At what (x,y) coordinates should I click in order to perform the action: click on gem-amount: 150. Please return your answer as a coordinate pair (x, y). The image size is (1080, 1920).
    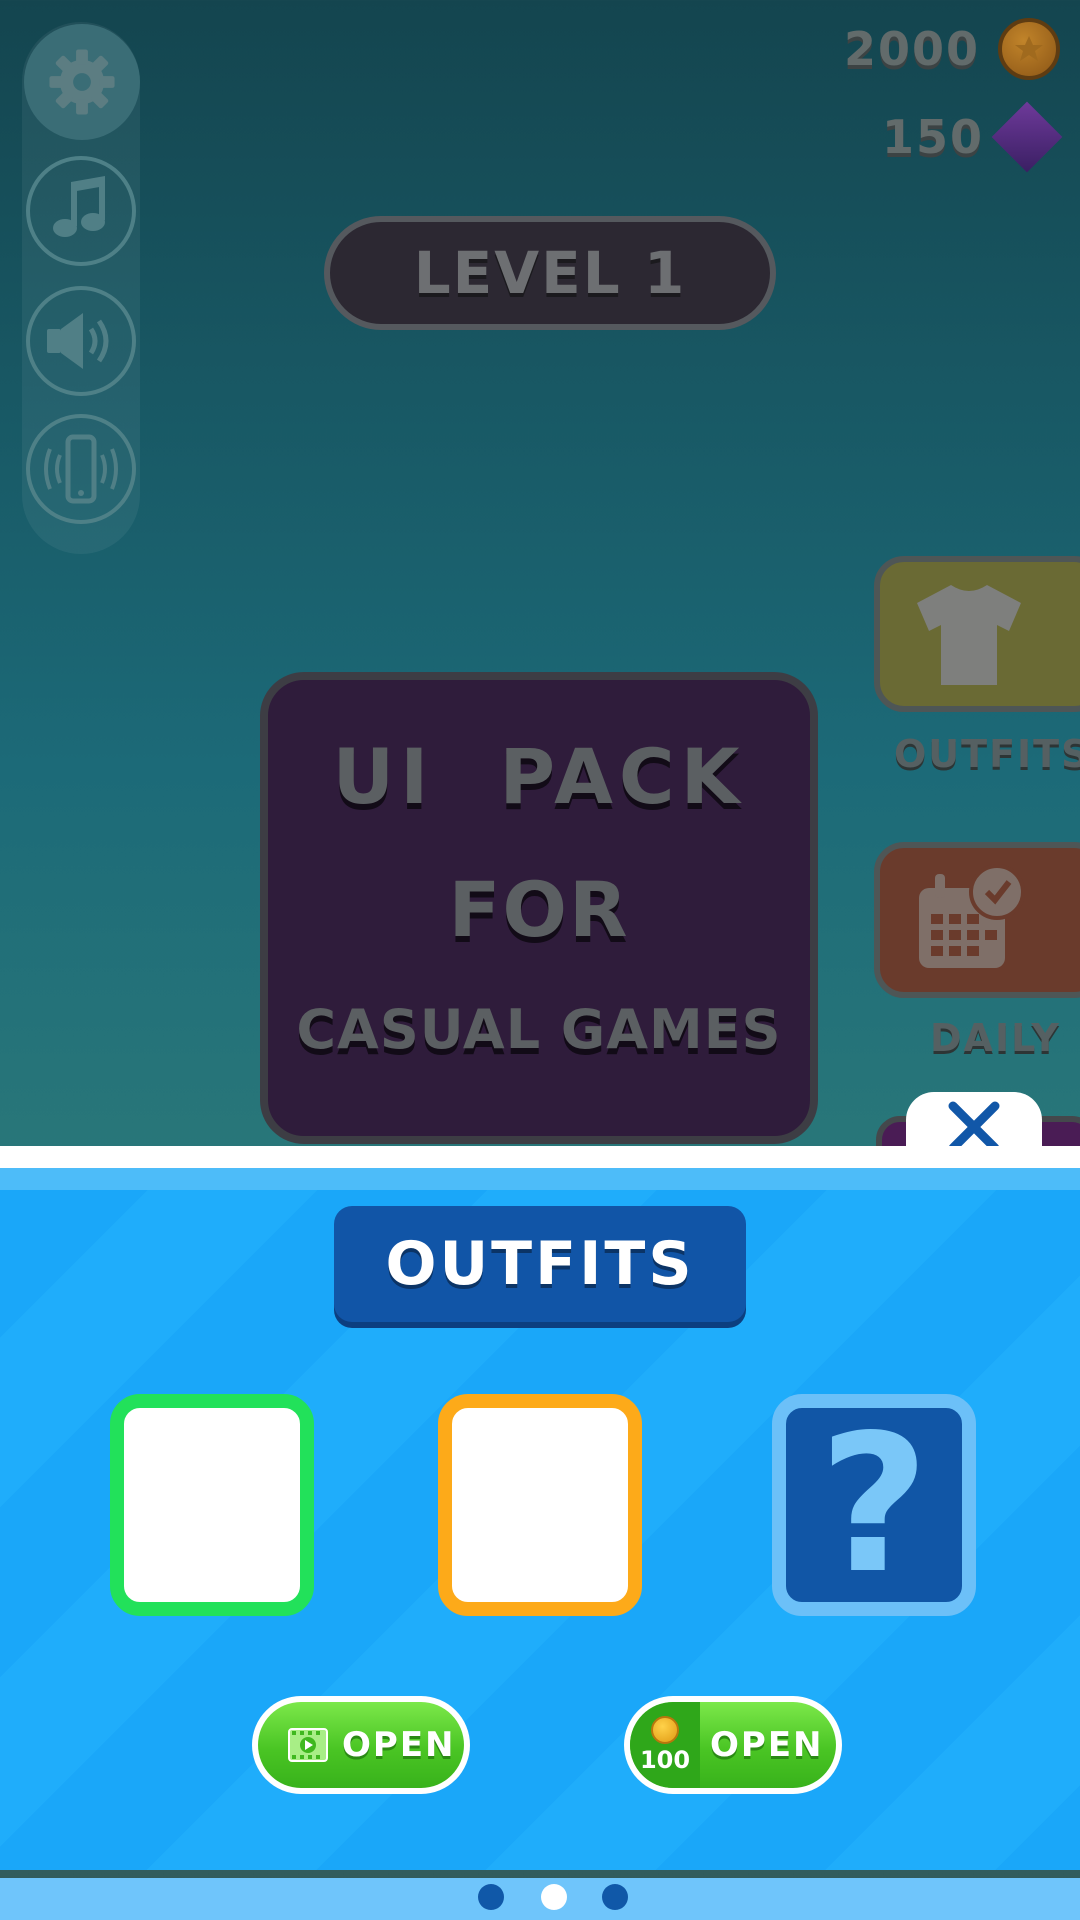
    Looking at the image, I should click on (932, 137).